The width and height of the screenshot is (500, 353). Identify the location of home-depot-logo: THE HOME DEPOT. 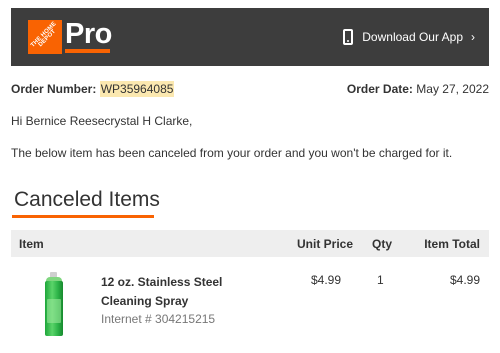
(45, 37).